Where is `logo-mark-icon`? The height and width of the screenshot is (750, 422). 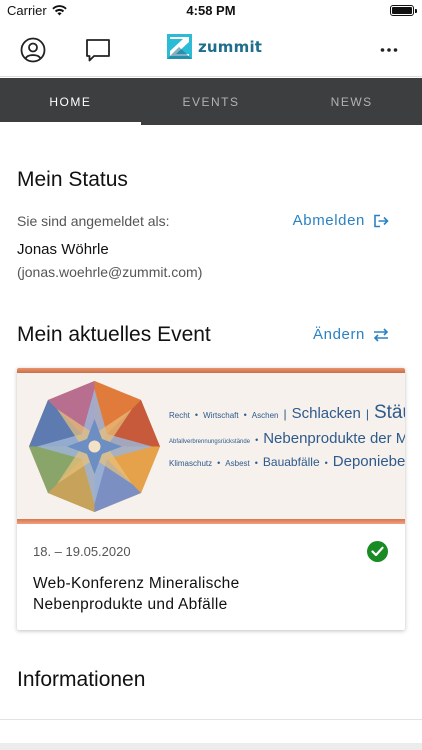
logo-mark-icon is located at coordinates (179, 46).